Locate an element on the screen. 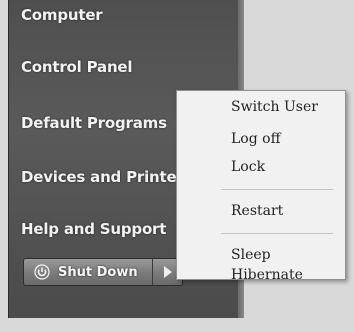 This screenshot has height=332, width=354. submenu-item-sleep: Sleep is located at coordinates (261, 256).